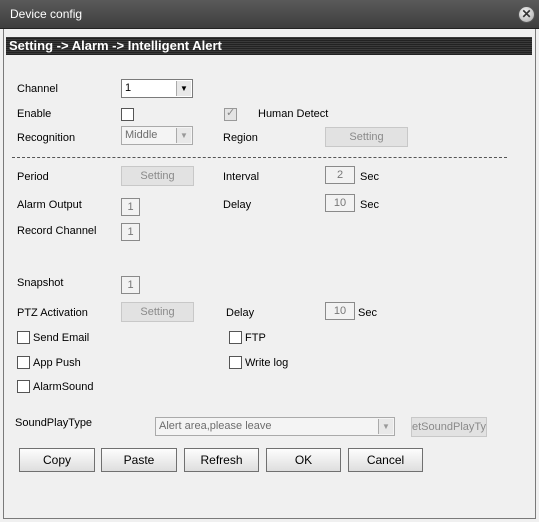 The width and height of the screenshot is (539, 522). Describe the element at coordinates (23, 386) in the screenshot. I see `alarm-sound-checkbox` at that location.